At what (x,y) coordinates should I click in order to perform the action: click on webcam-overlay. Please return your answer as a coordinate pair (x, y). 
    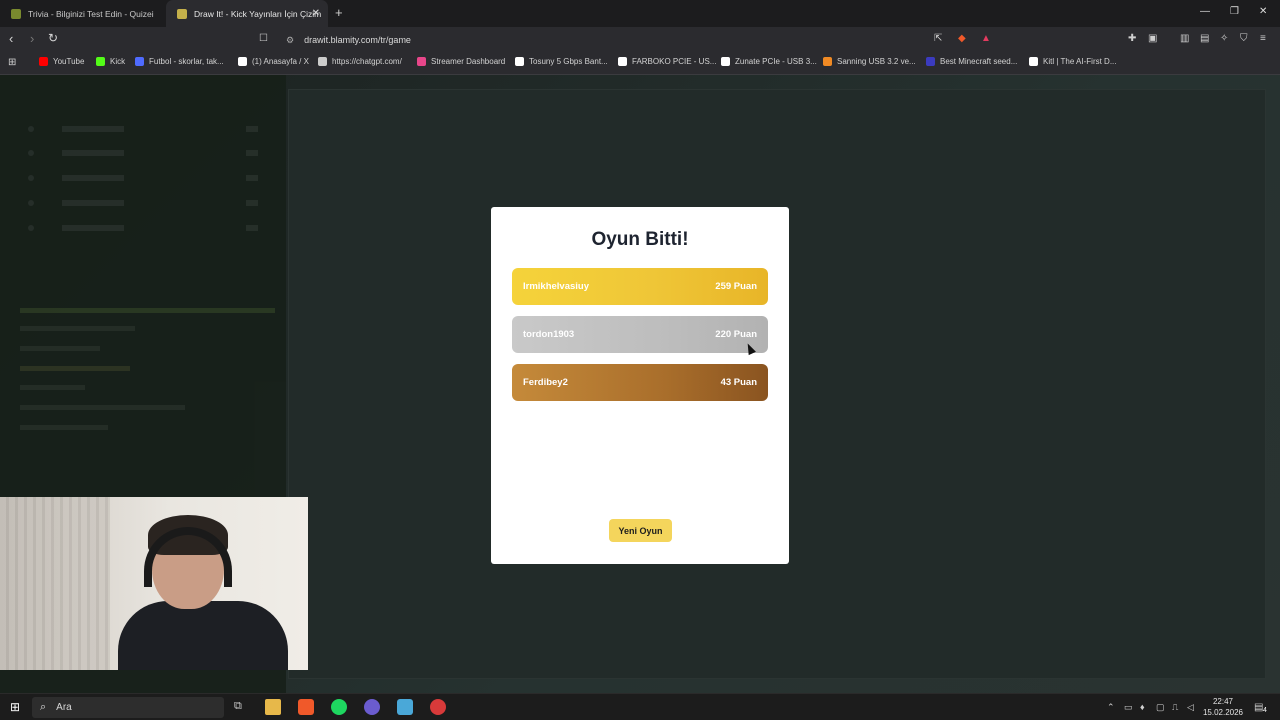
    Looking at the image, I should click on (154, 583).